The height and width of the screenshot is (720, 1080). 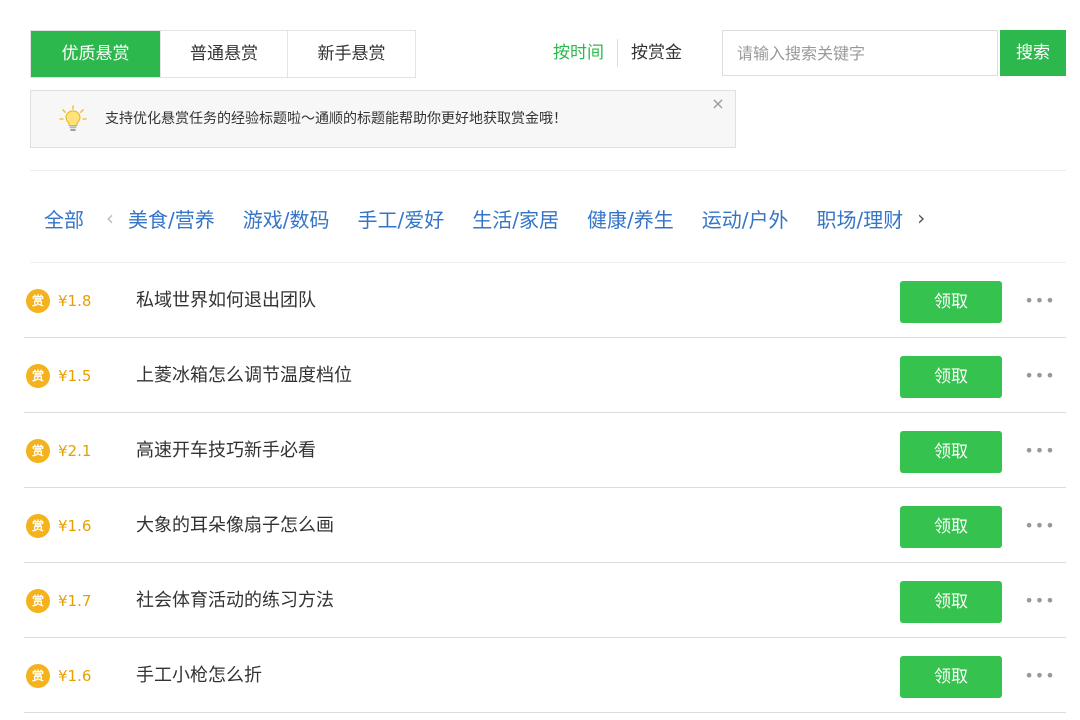 I want to click on category-sports: 运动/户外, so click(x=745, y=218).